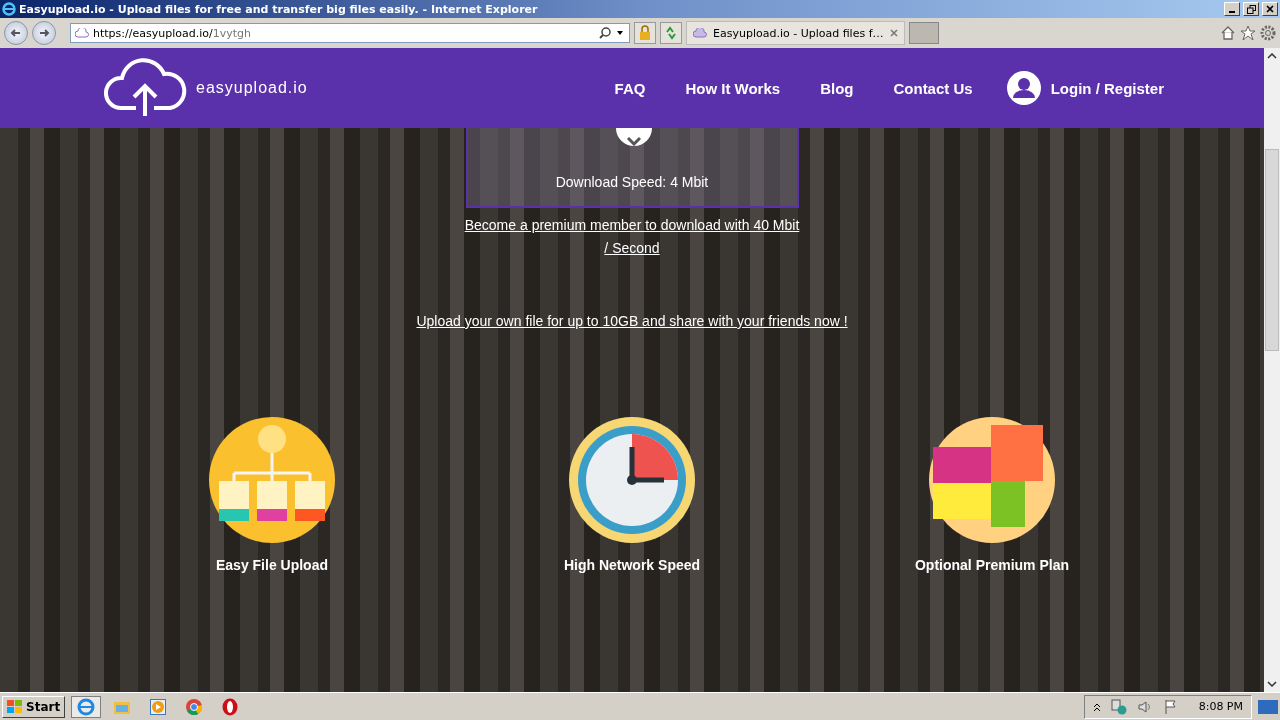 The image size is (1280, 720). I want to click on back-arrow-icon, so click(16, 33).